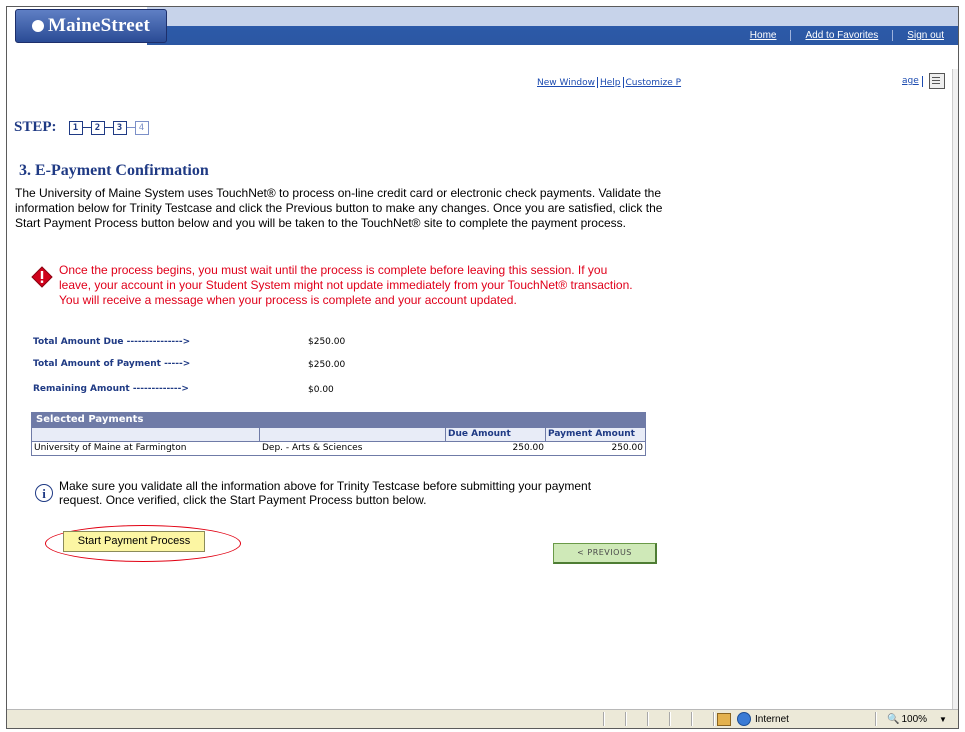  I want to click on maine-state-icon, so click(37, 26).